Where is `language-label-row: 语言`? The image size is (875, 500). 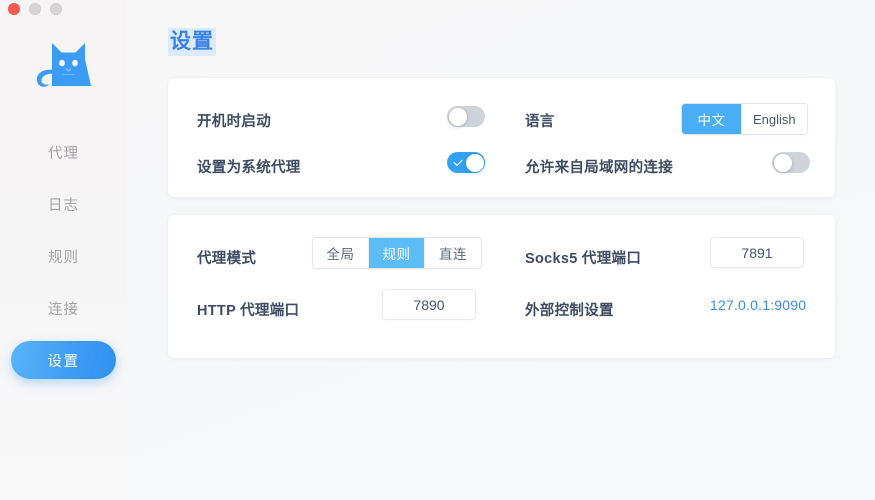
language-label-row: 语言 is located at coordinates (540, 120).